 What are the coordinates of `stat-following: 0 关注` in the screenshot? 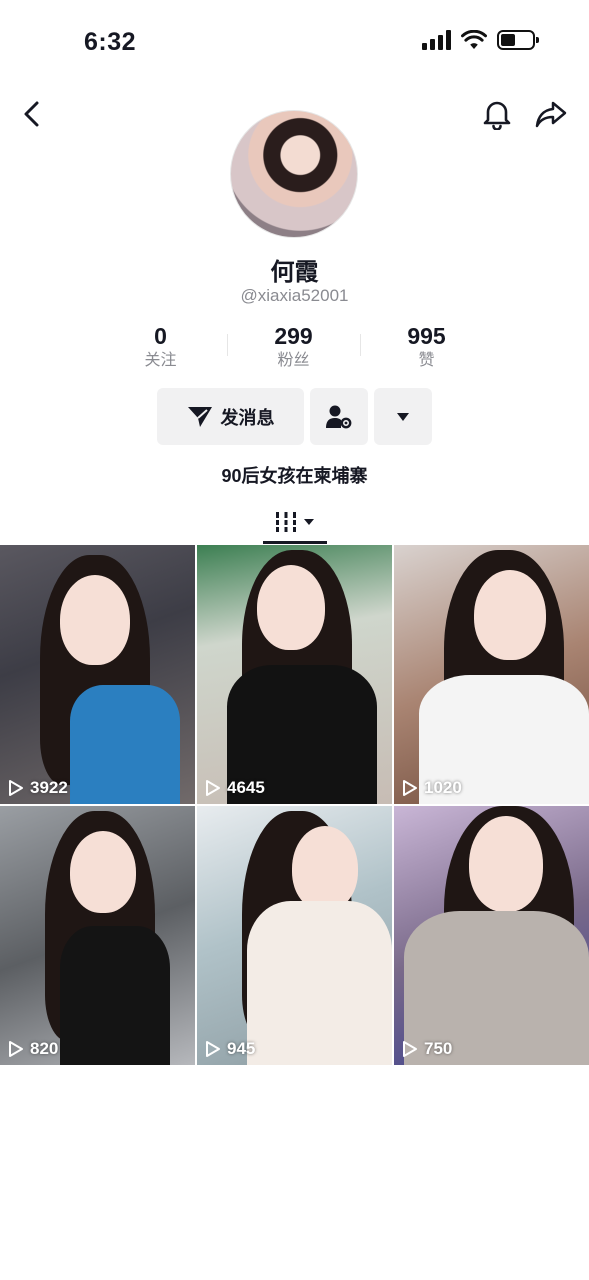 It's located at (160, 347).